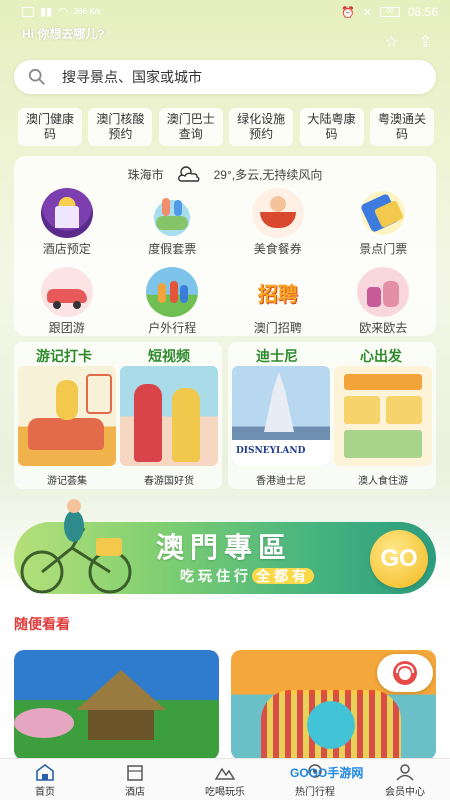  I want to click on status-bar: ▮▮ ◠ 366 K/s ⏰ ✕ 80 08:56, so click(225, 12).